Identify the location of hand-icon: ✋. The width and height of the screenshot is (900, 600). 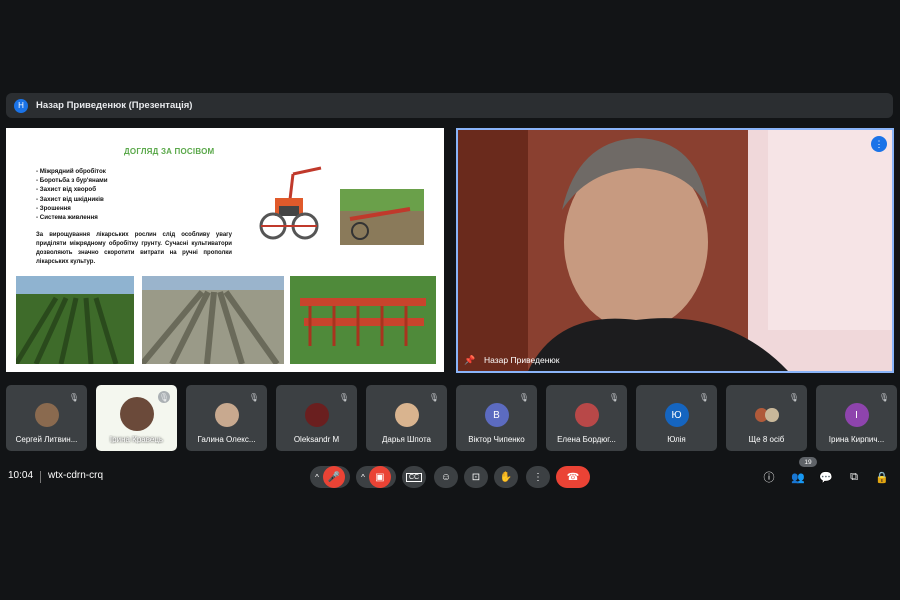
(506, 477).